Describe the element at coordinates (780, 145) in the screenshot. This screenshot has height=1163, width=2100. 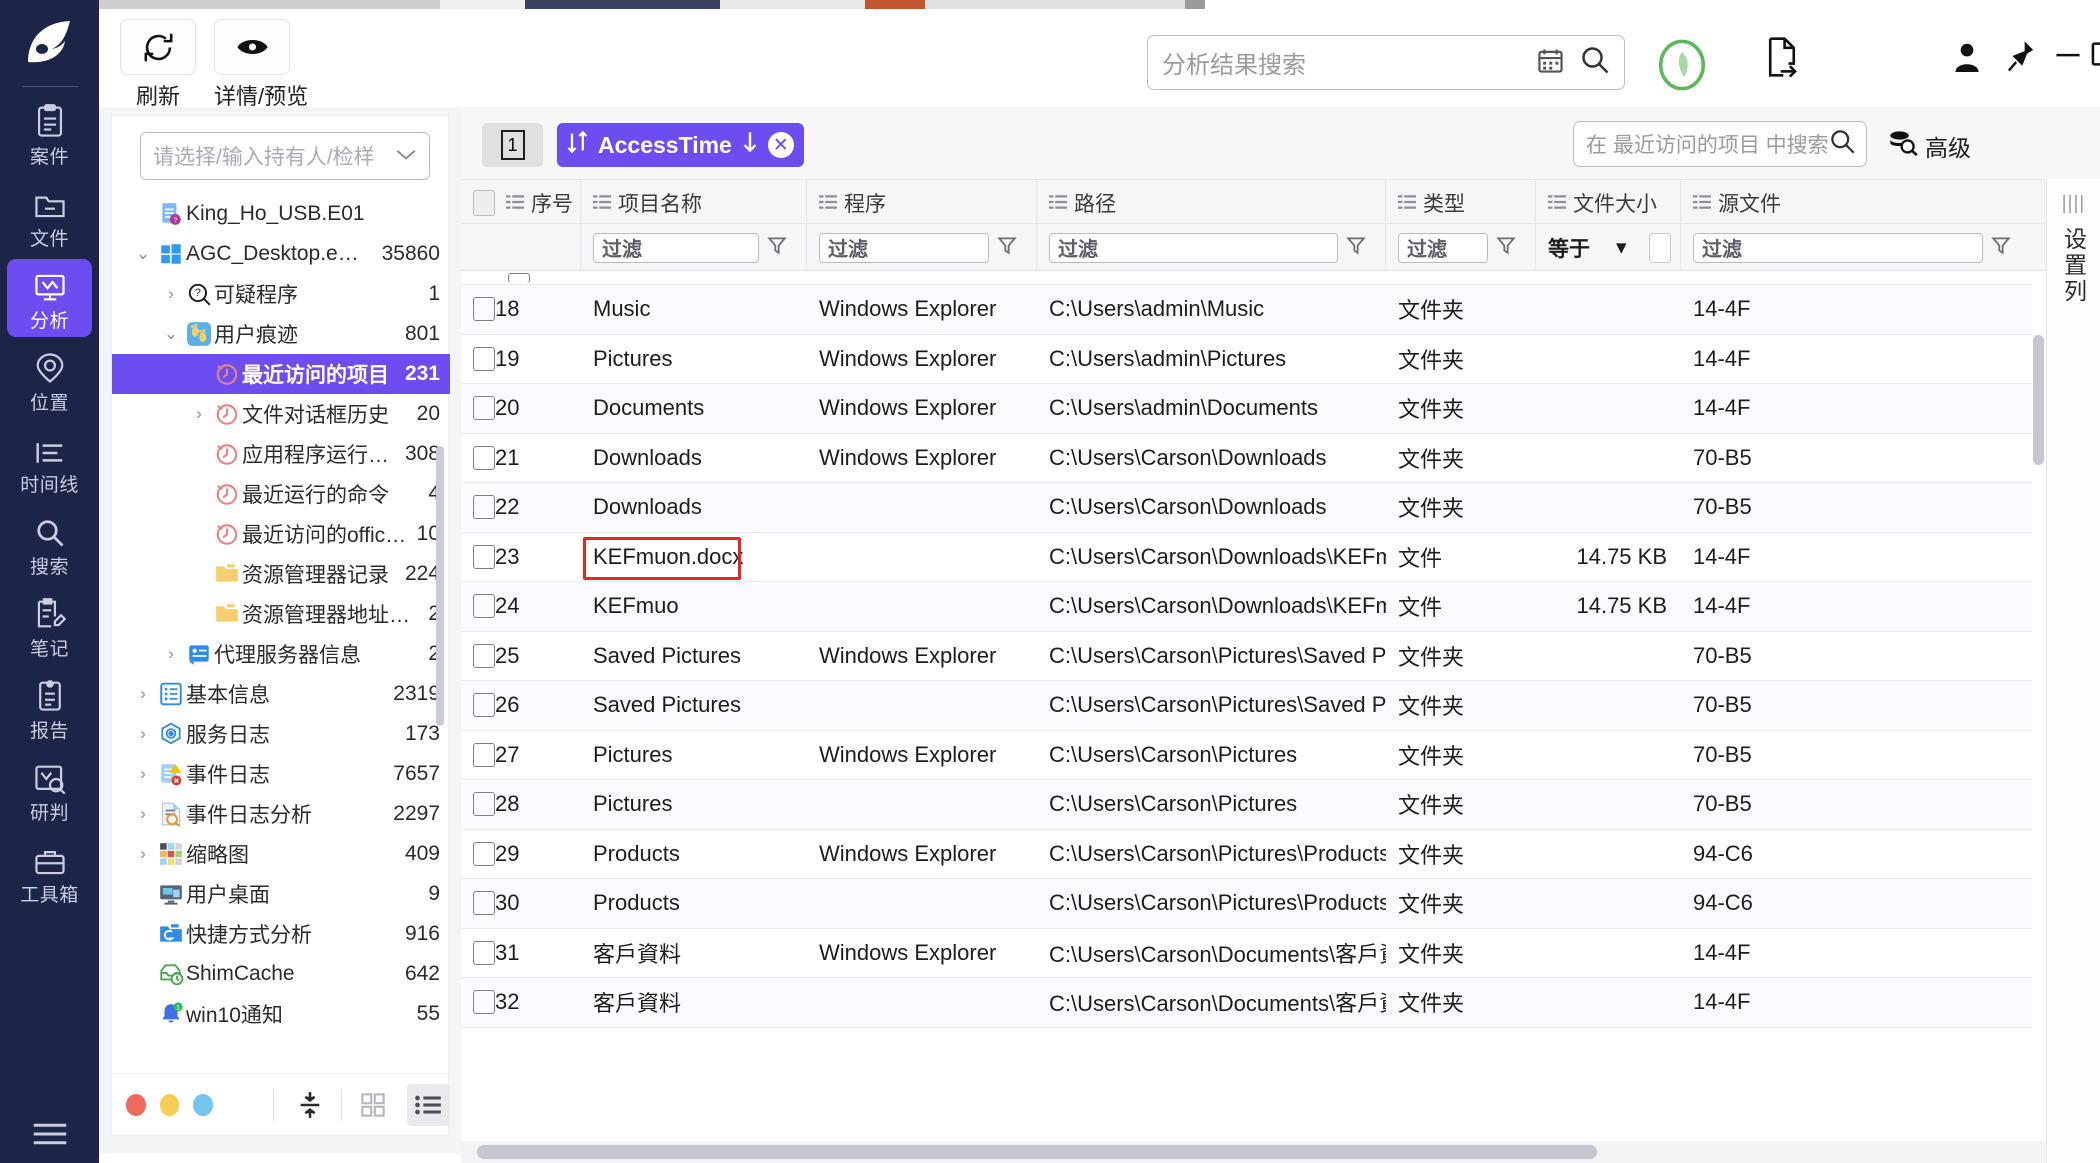
I see `close-circle-icon: ✕` at that location.